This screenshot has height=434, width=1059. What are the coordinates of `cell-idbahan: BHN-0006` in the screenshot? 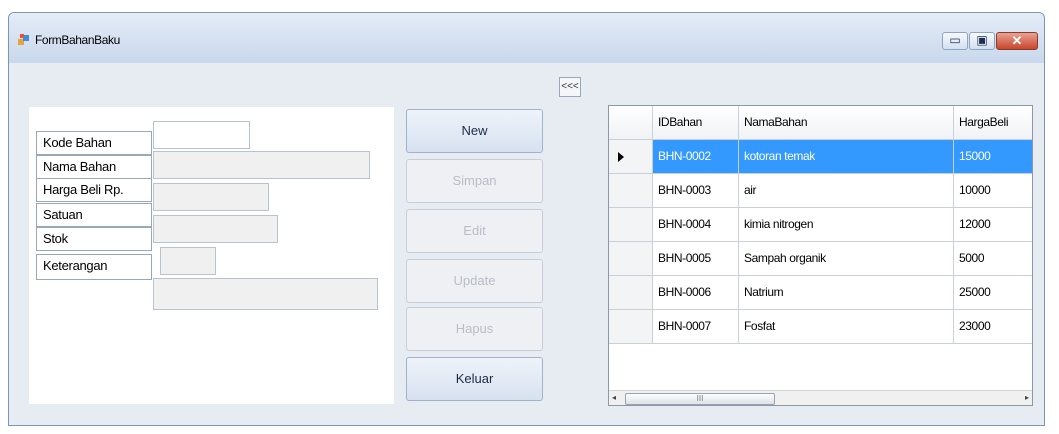 It's located at (696, 293).